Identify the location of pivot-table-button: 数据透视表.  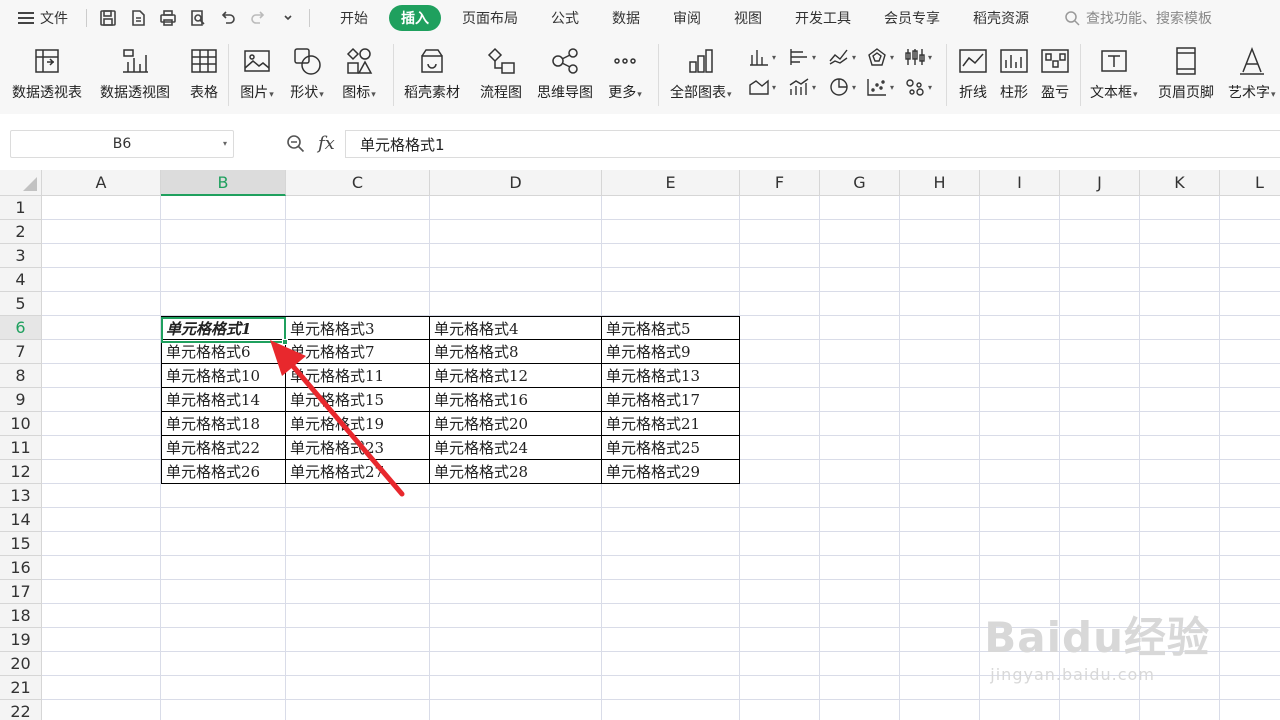
(47, 73).